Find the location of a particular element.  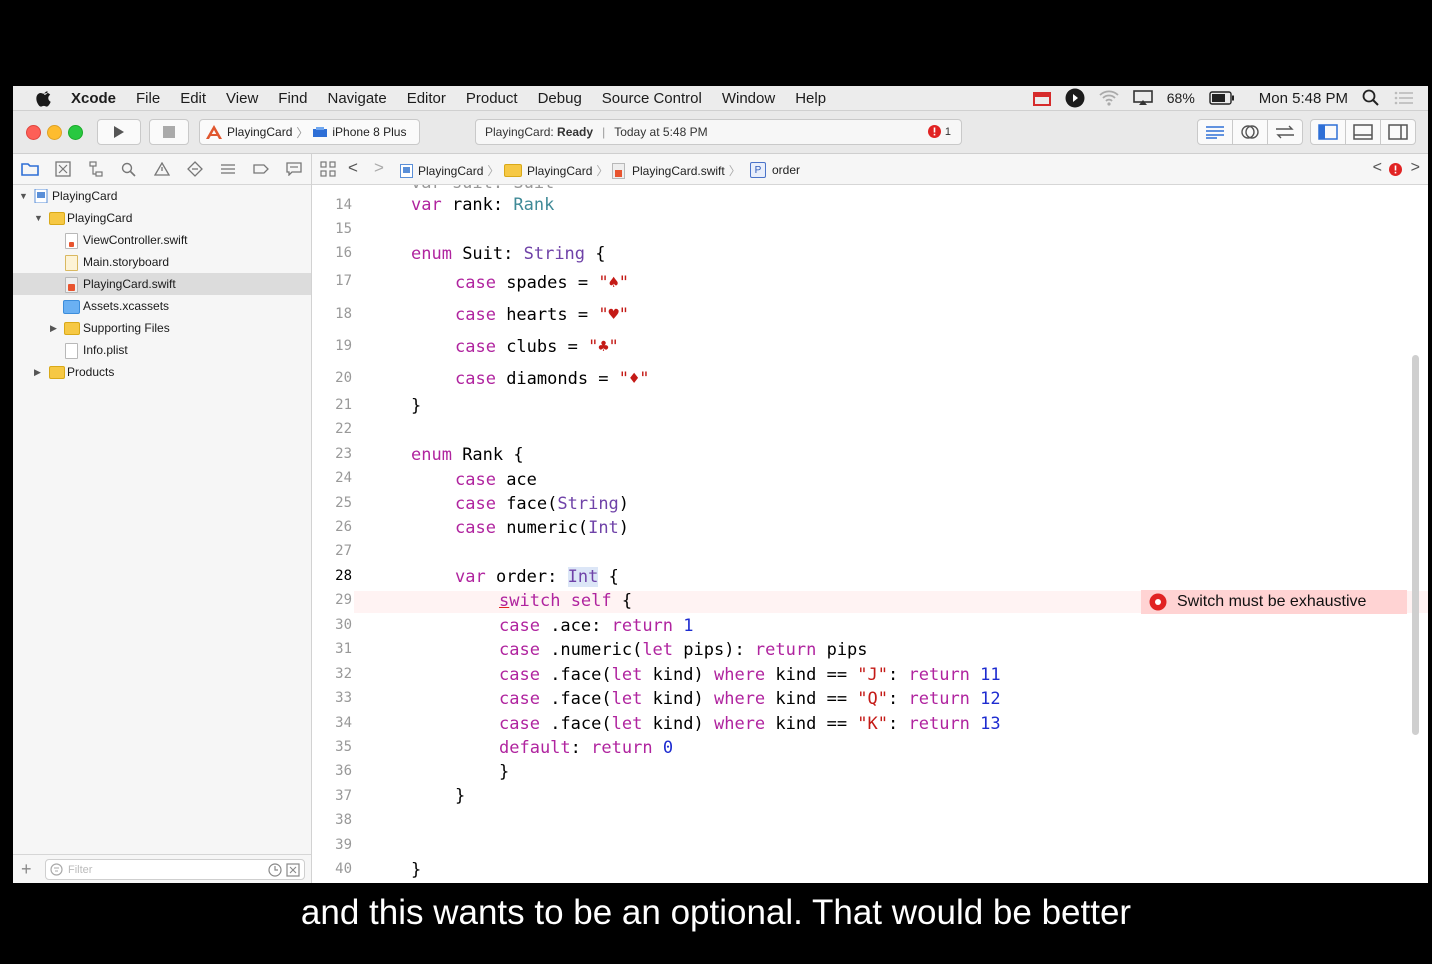

tree-item-project: ▼ PlayingCard is located at coordinates (162, 196).